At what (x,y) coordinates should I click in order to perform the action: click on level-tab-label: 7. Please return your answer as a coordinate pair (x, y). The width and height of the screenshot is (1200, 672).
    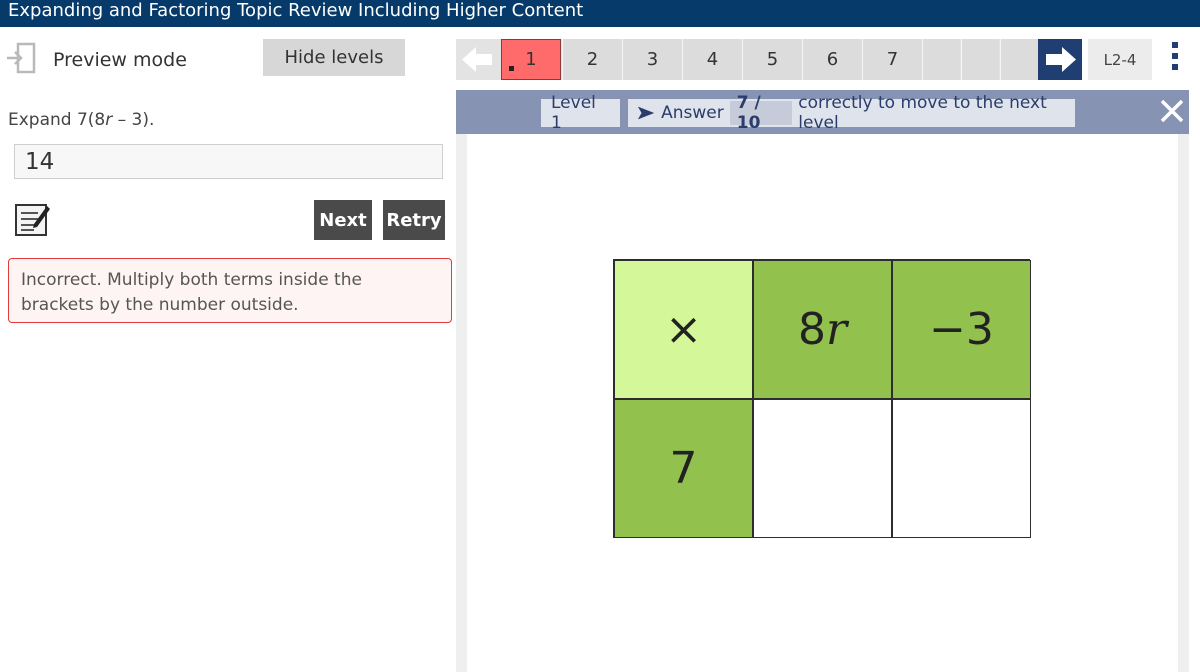
    Looking at the image, I should click on (892, 59).